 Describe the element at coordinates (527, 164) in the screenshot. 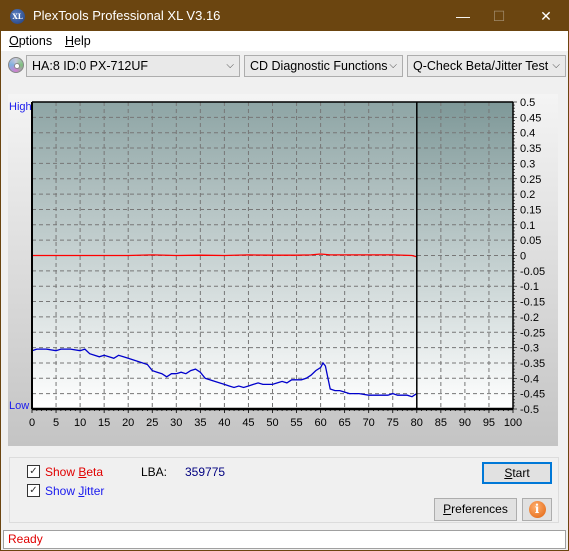

I see `y-tick-label: 0.3` at that location.